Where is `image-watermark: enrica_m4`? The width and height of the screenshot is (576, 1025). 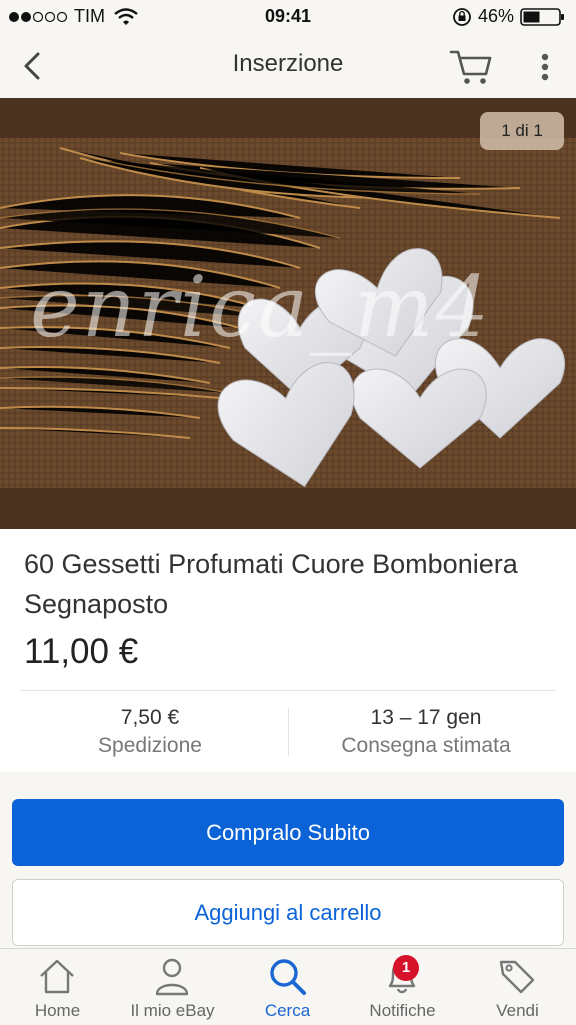
image-watermark: enrica_m4 is located at coordinates (261, 307).